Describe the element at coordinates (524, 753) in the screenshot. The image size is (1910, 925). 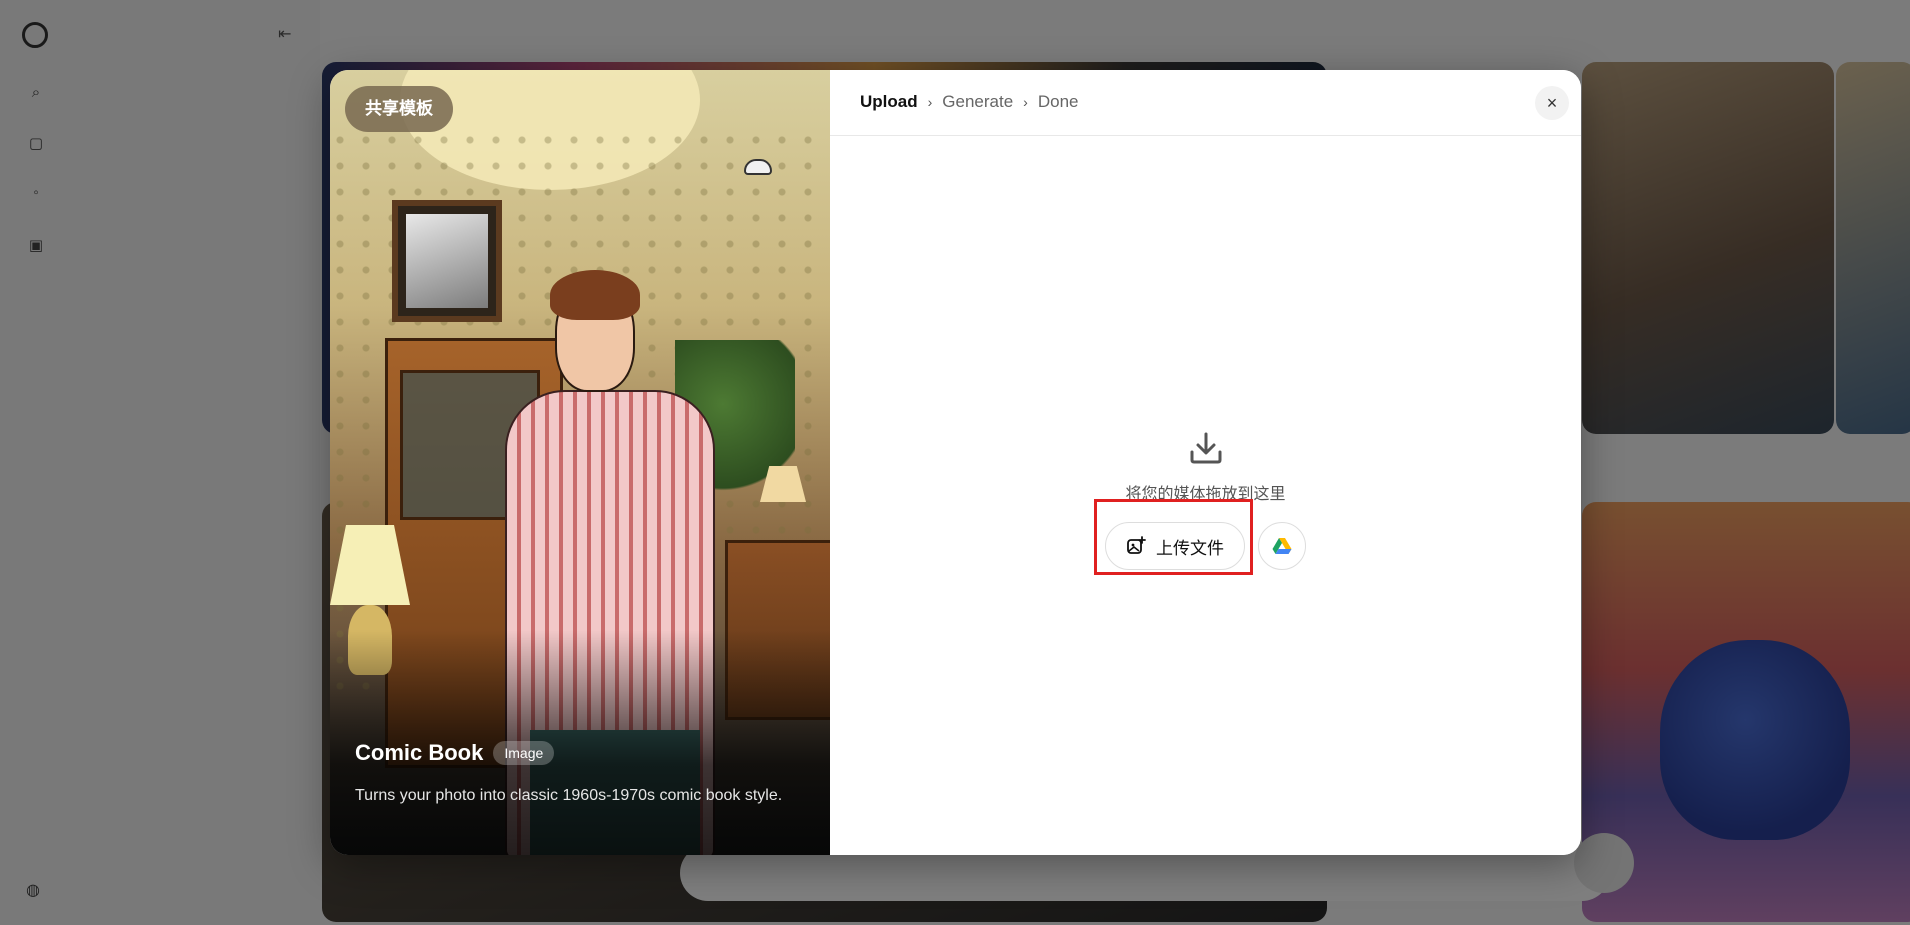
I see `template-type-tag: Image` at that location.